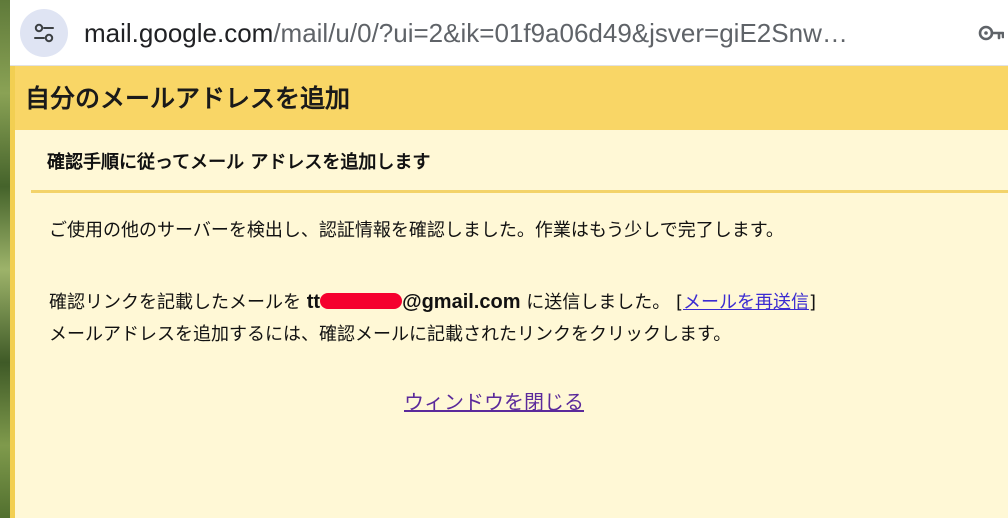  I want to click on close-window-link: ウィンドウを閉じる, so click(494, 400).